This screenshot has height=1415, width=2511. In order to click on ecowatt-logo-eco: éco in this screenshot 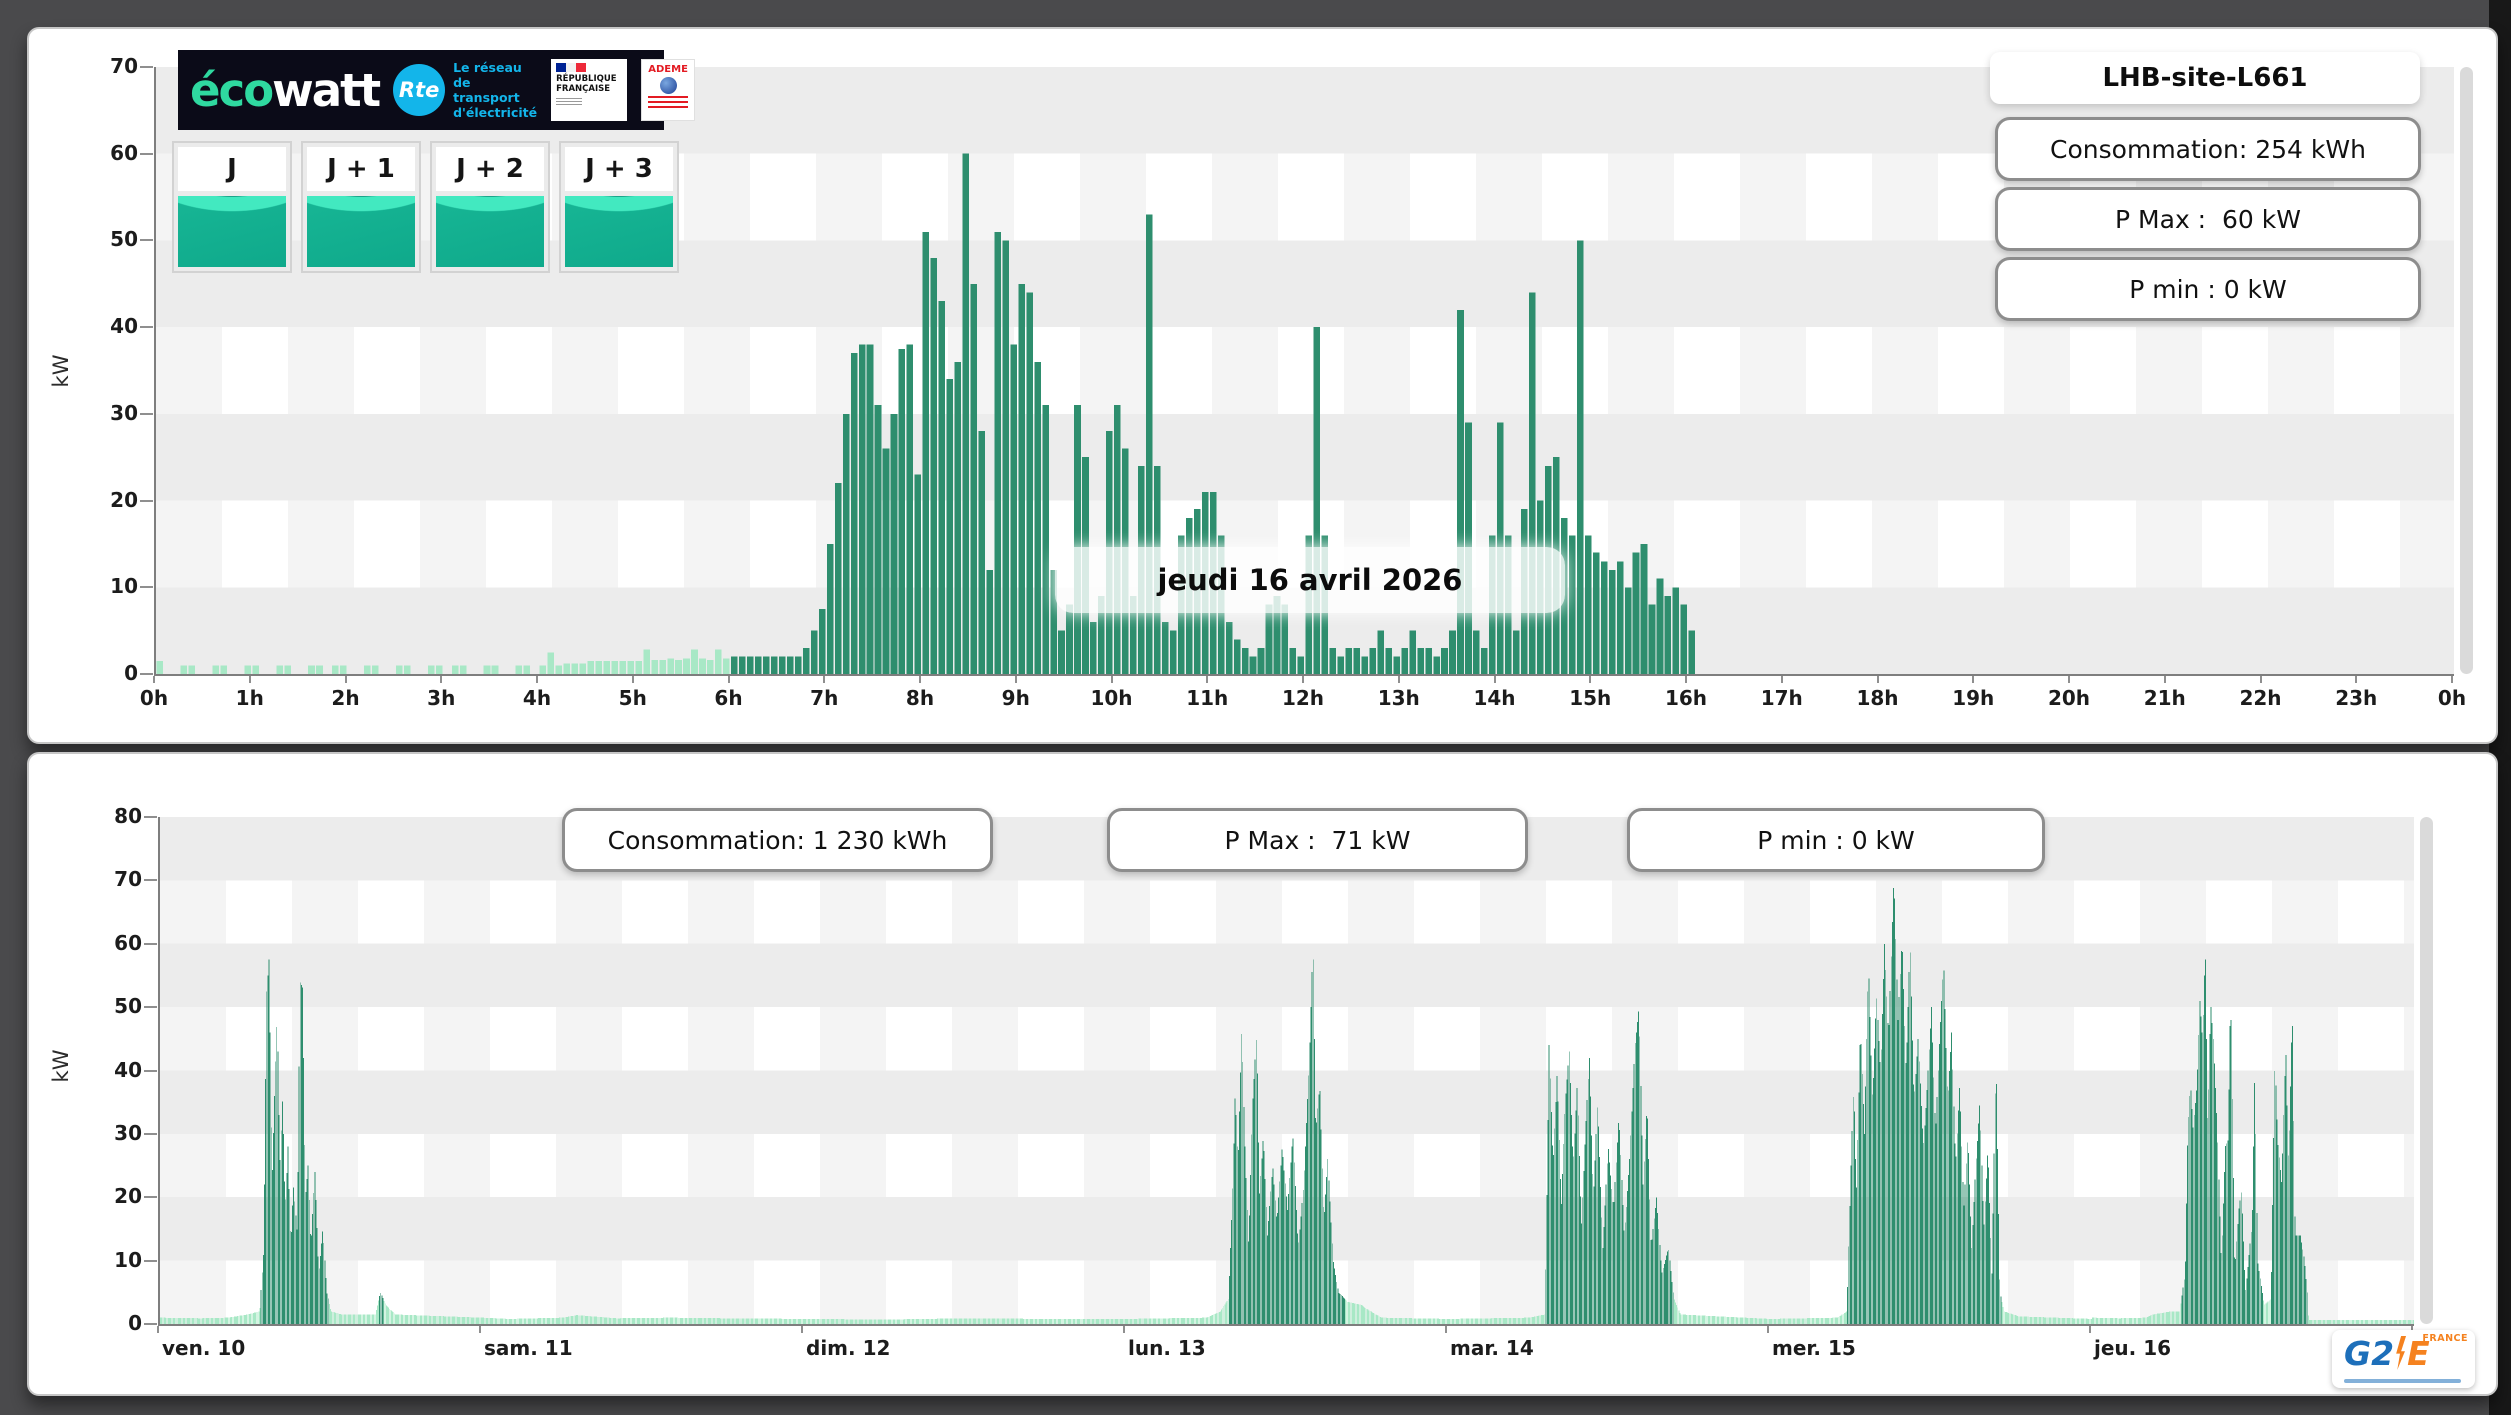, I will do `click(232, 90)`.